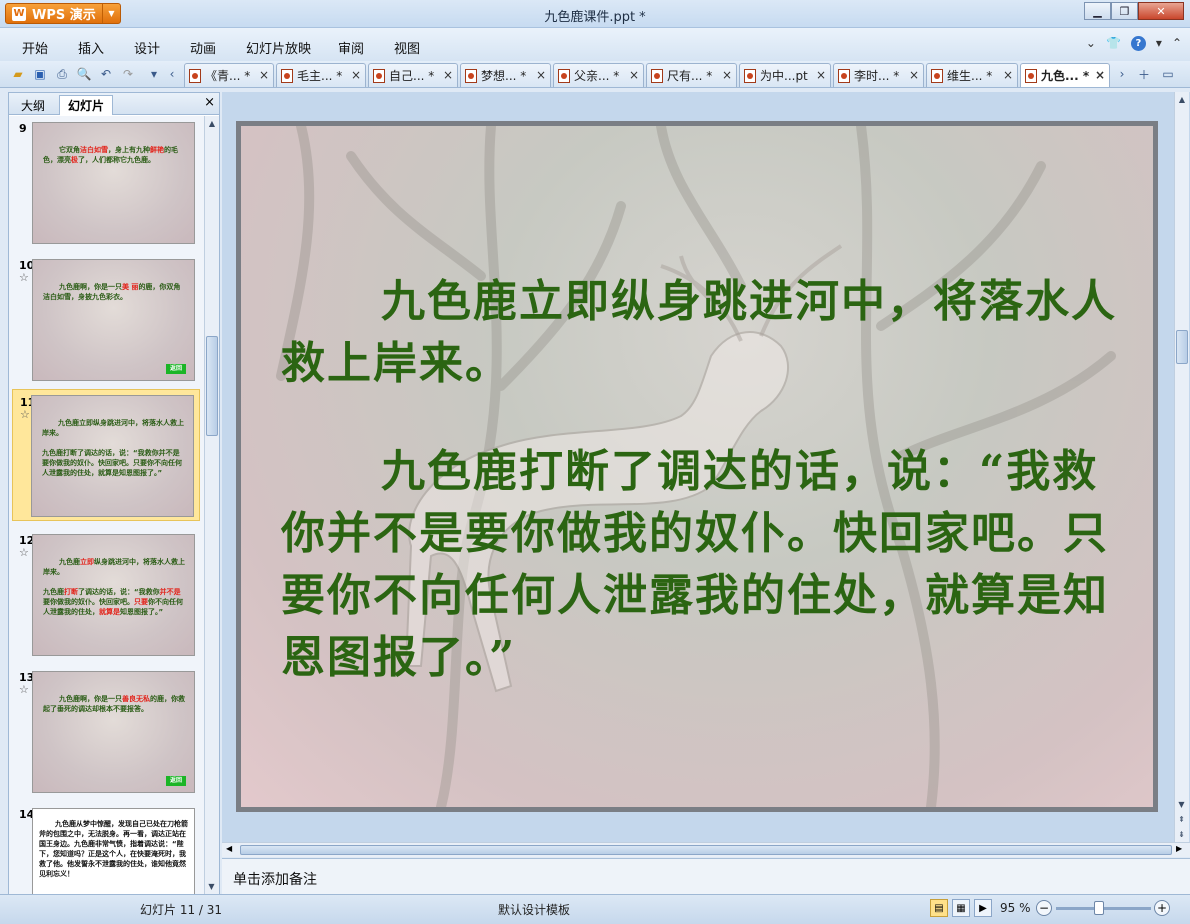 The width and height of the screenshot is (1190, 924). I want to click on zoom-slider-knob, so click(1099, 908).